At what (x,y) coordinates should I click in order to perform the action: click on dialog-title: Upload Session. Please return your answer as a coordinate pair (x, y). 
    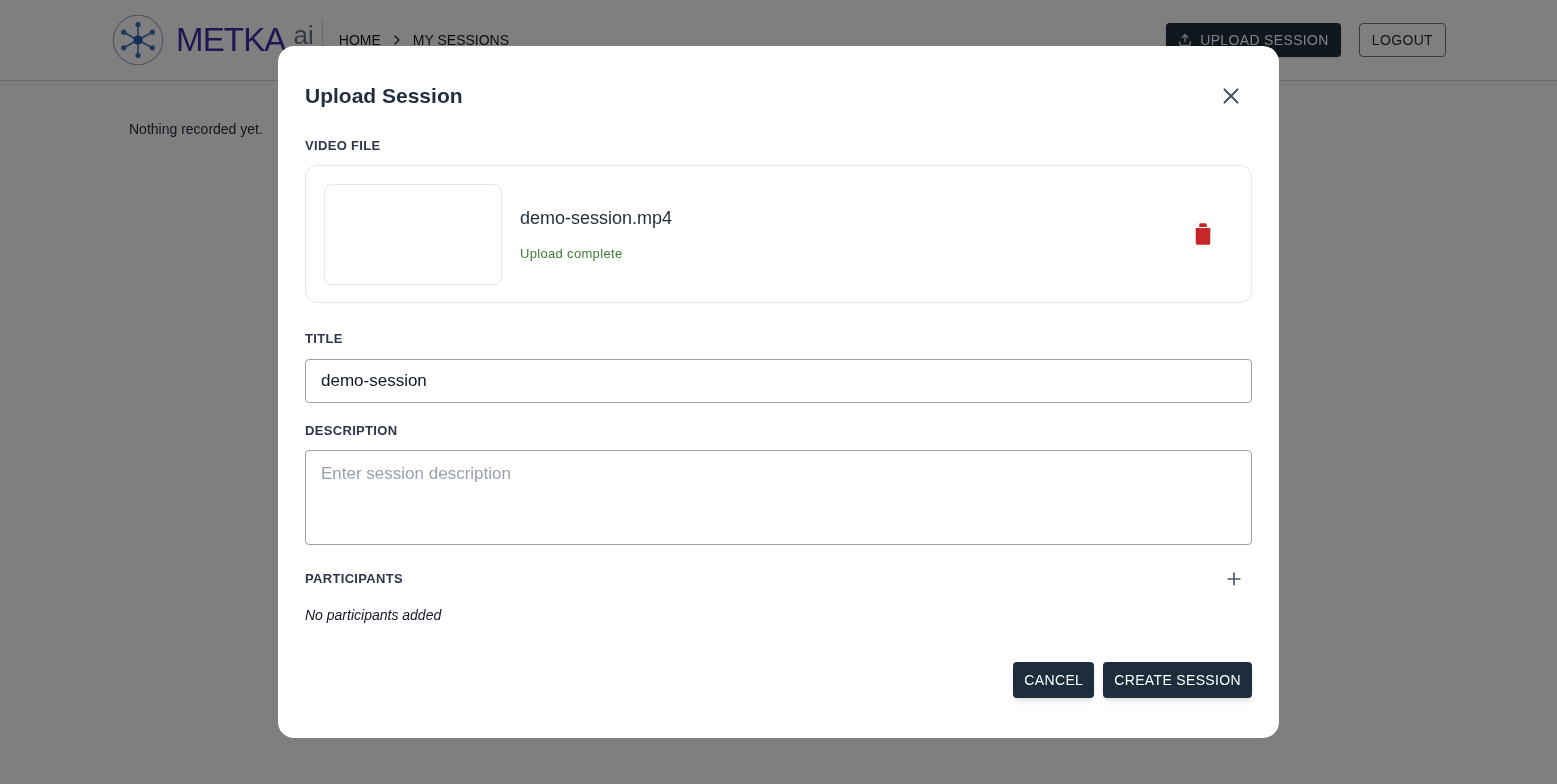
    Looking at the image, I should click on (384, 96).